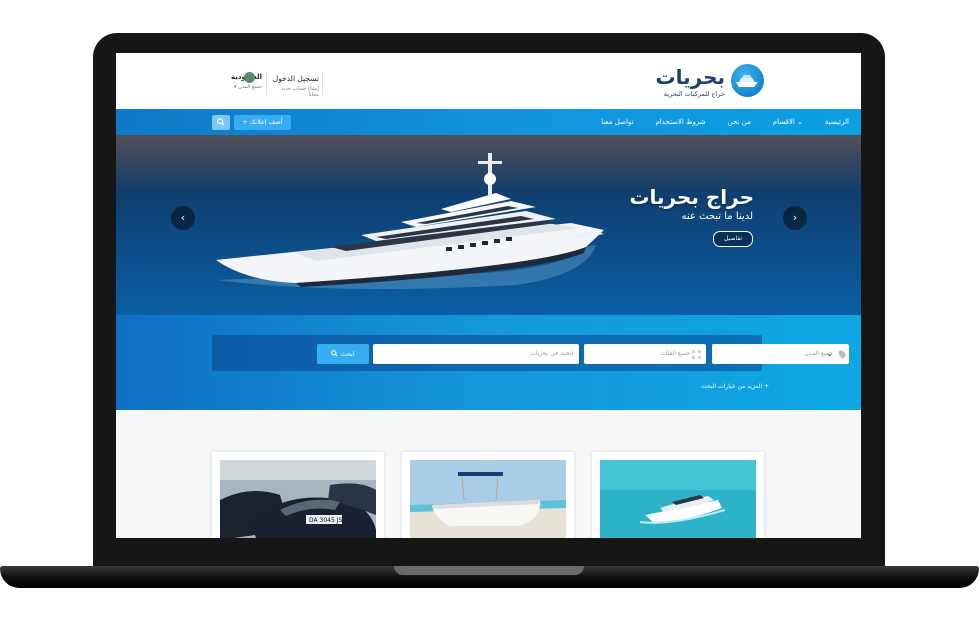  I want to click on nav-terms: شروط الاستخدام, so click(680, 122).